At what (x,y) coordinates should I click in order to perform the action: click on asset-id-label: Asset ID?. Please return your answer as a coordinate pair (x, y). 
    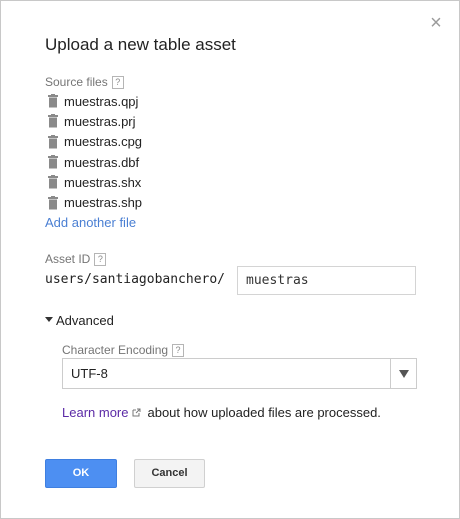
    Looking at the image, I should click on (76, 259).